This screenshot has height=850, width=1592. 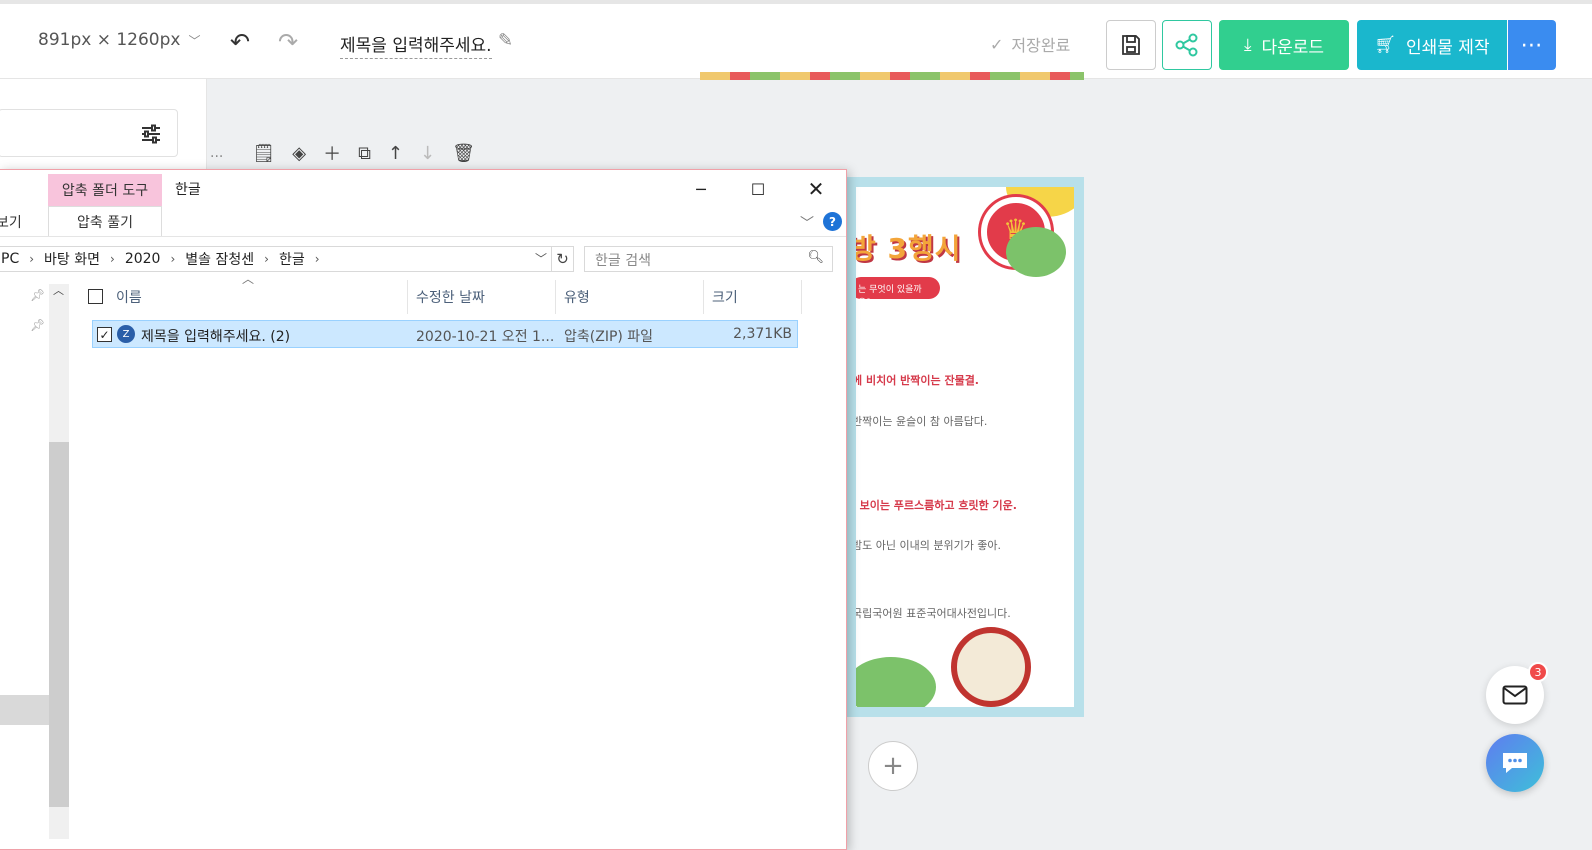 What do you see at coordinates (188, 190) in the screenshot?
I see `window-title: 한글` at bounding box center [188, 190].